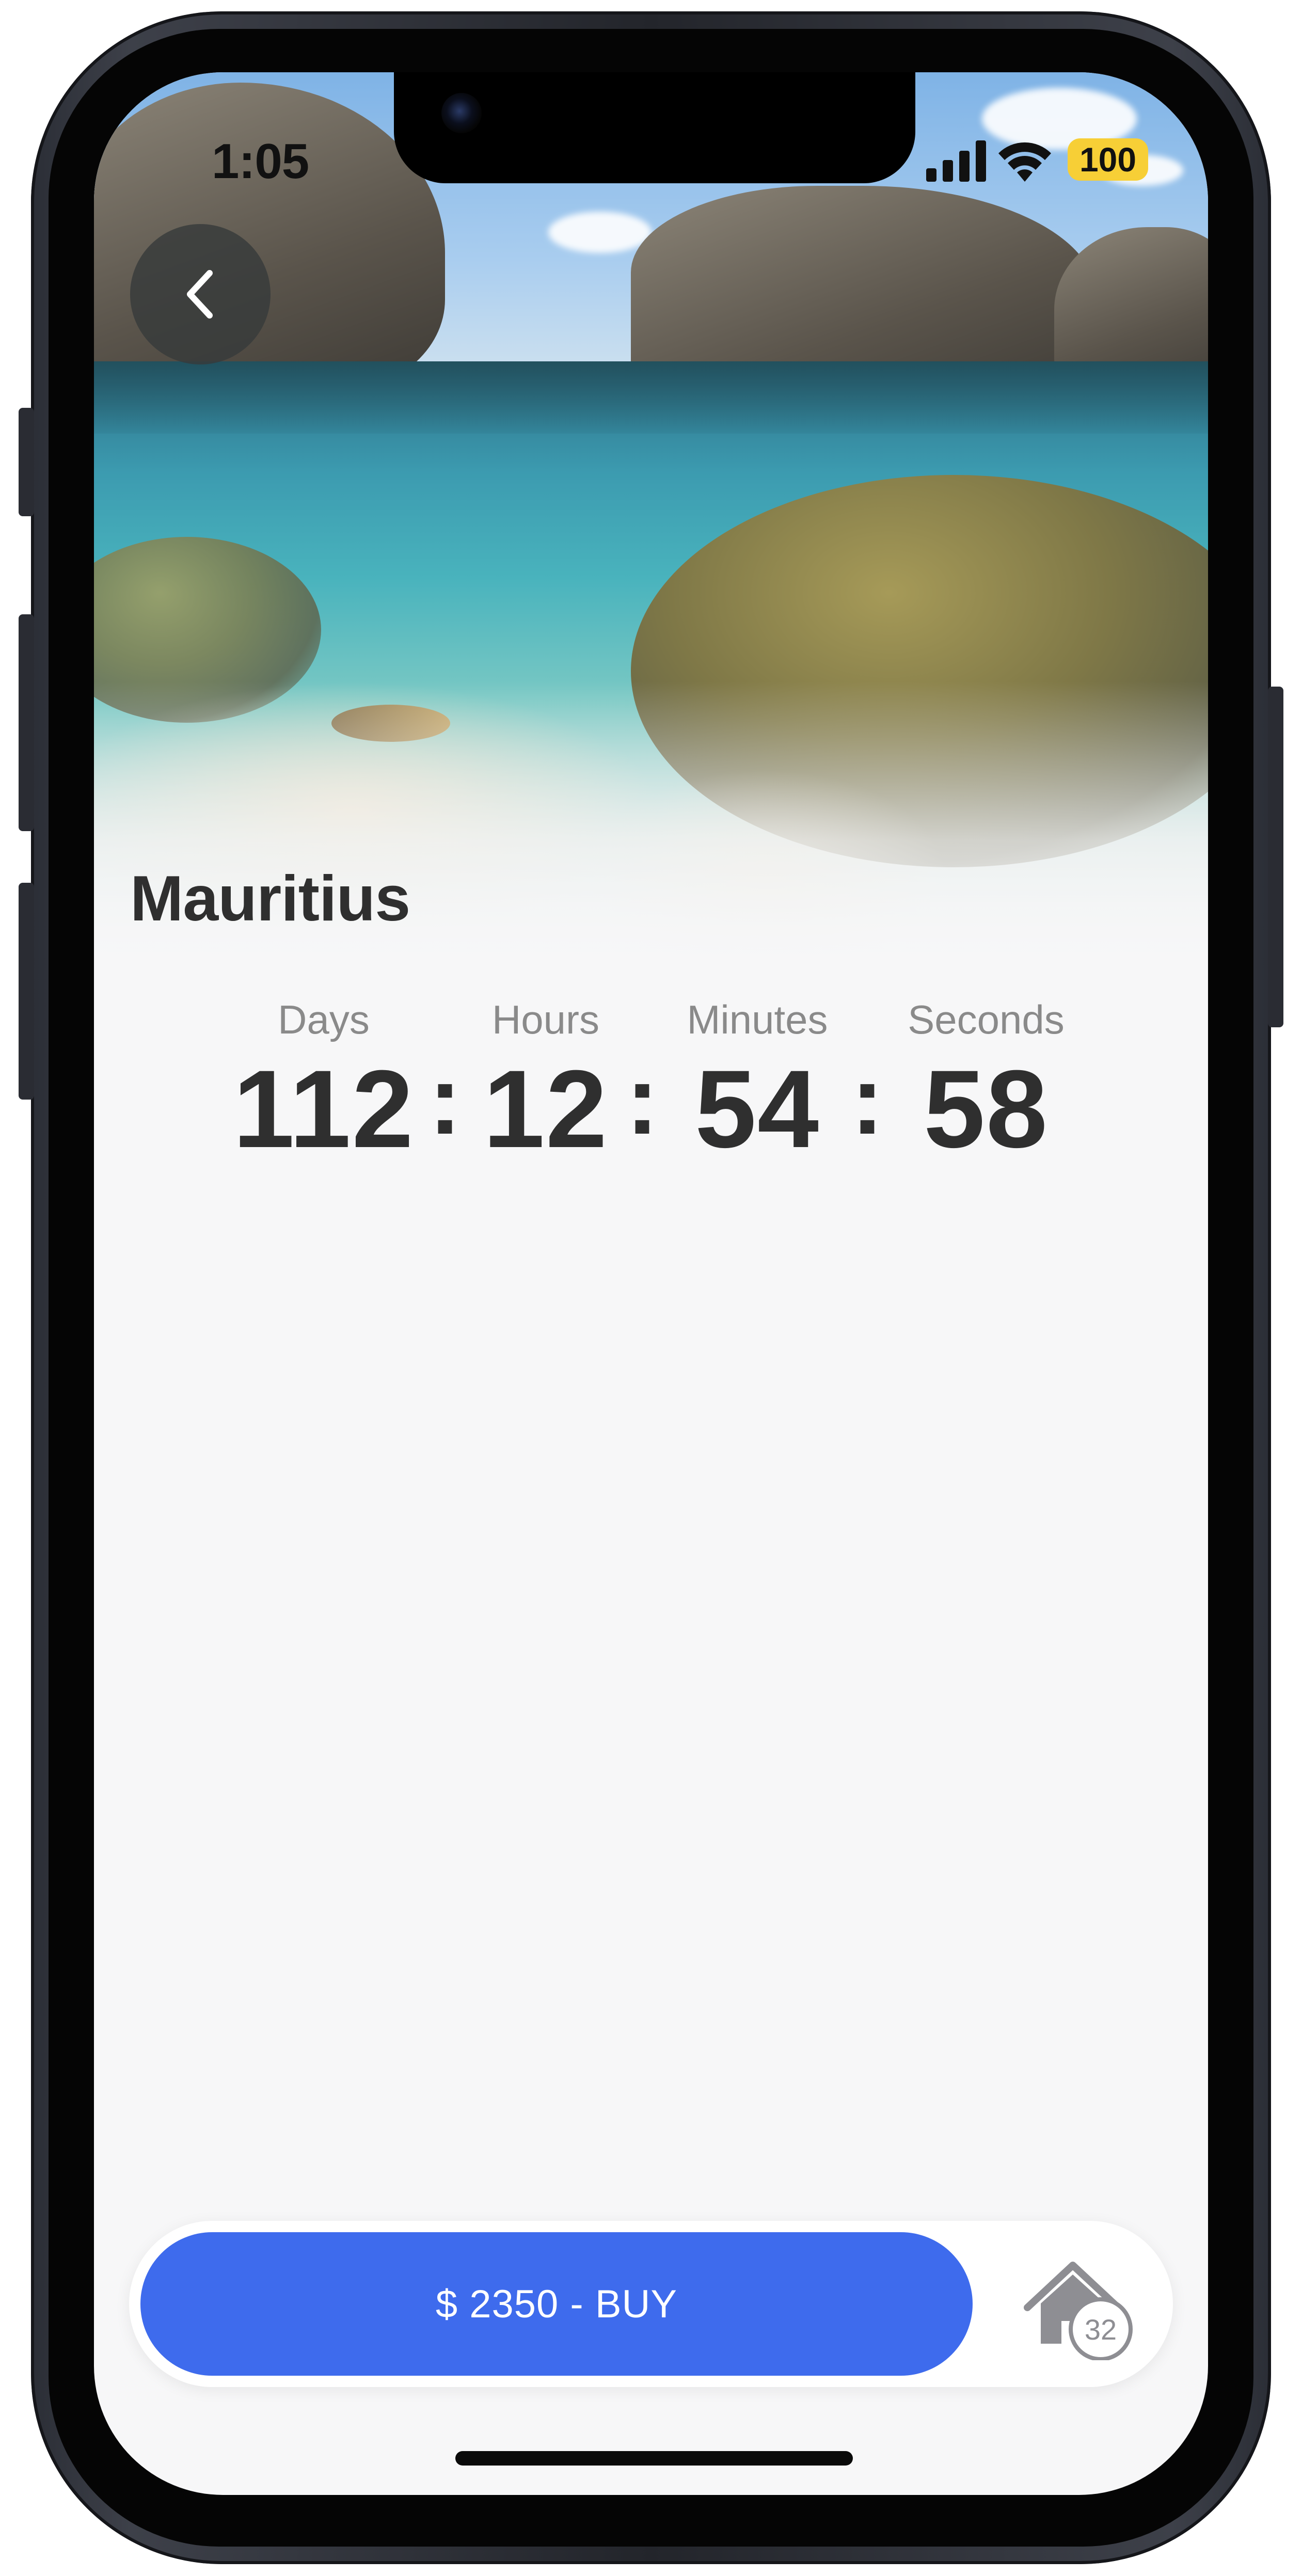  What do you see at coordinates (758, 1019) in the screenshot?
I see `minutes-label: Minutes` at bounding box center [758, 1019].